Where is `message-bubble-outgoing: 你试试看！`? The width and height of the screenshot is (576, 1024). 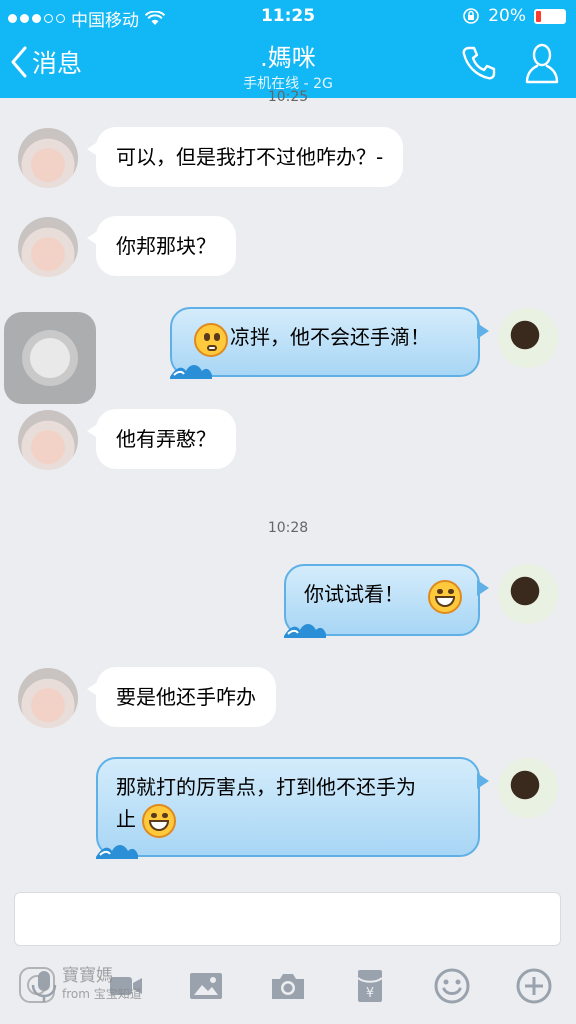 message-bubble-outgoing: 你试试看！ is located at coordinates (386, 601).